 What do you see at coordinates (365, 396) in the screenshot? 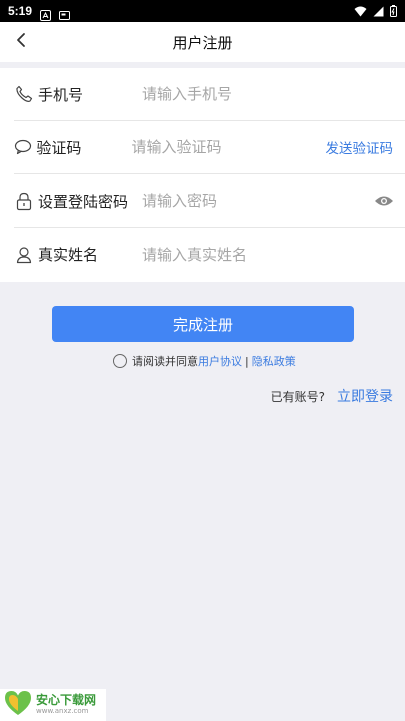
I see `login-now-link: 立即登录` at bounding box center [365, 396].